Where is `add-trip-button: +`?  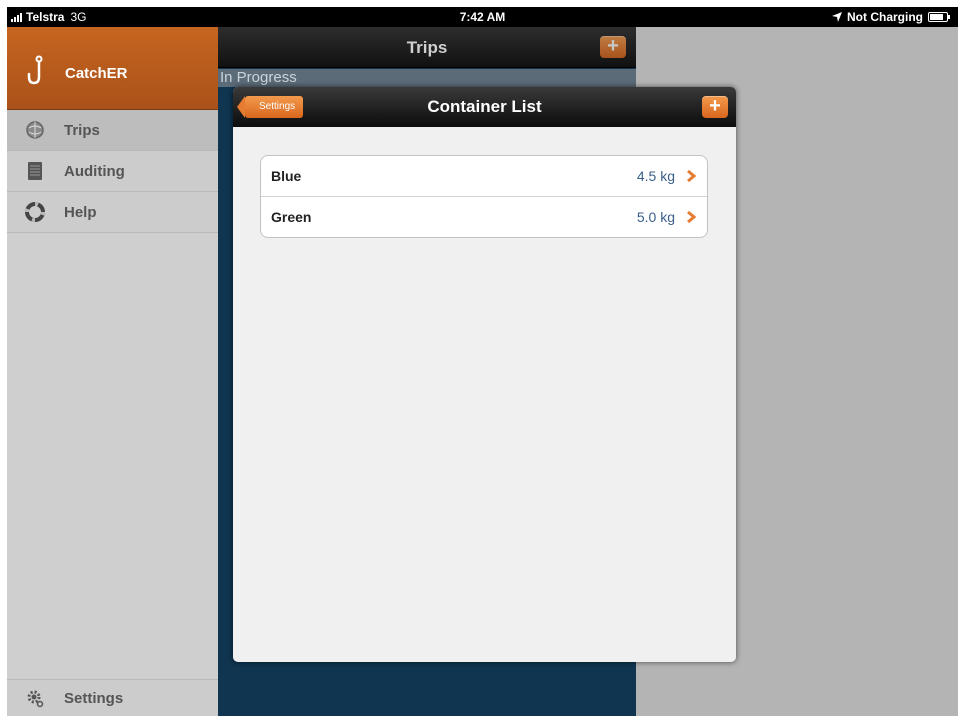
add-trip-button: + is located at coordinates (613, 47).